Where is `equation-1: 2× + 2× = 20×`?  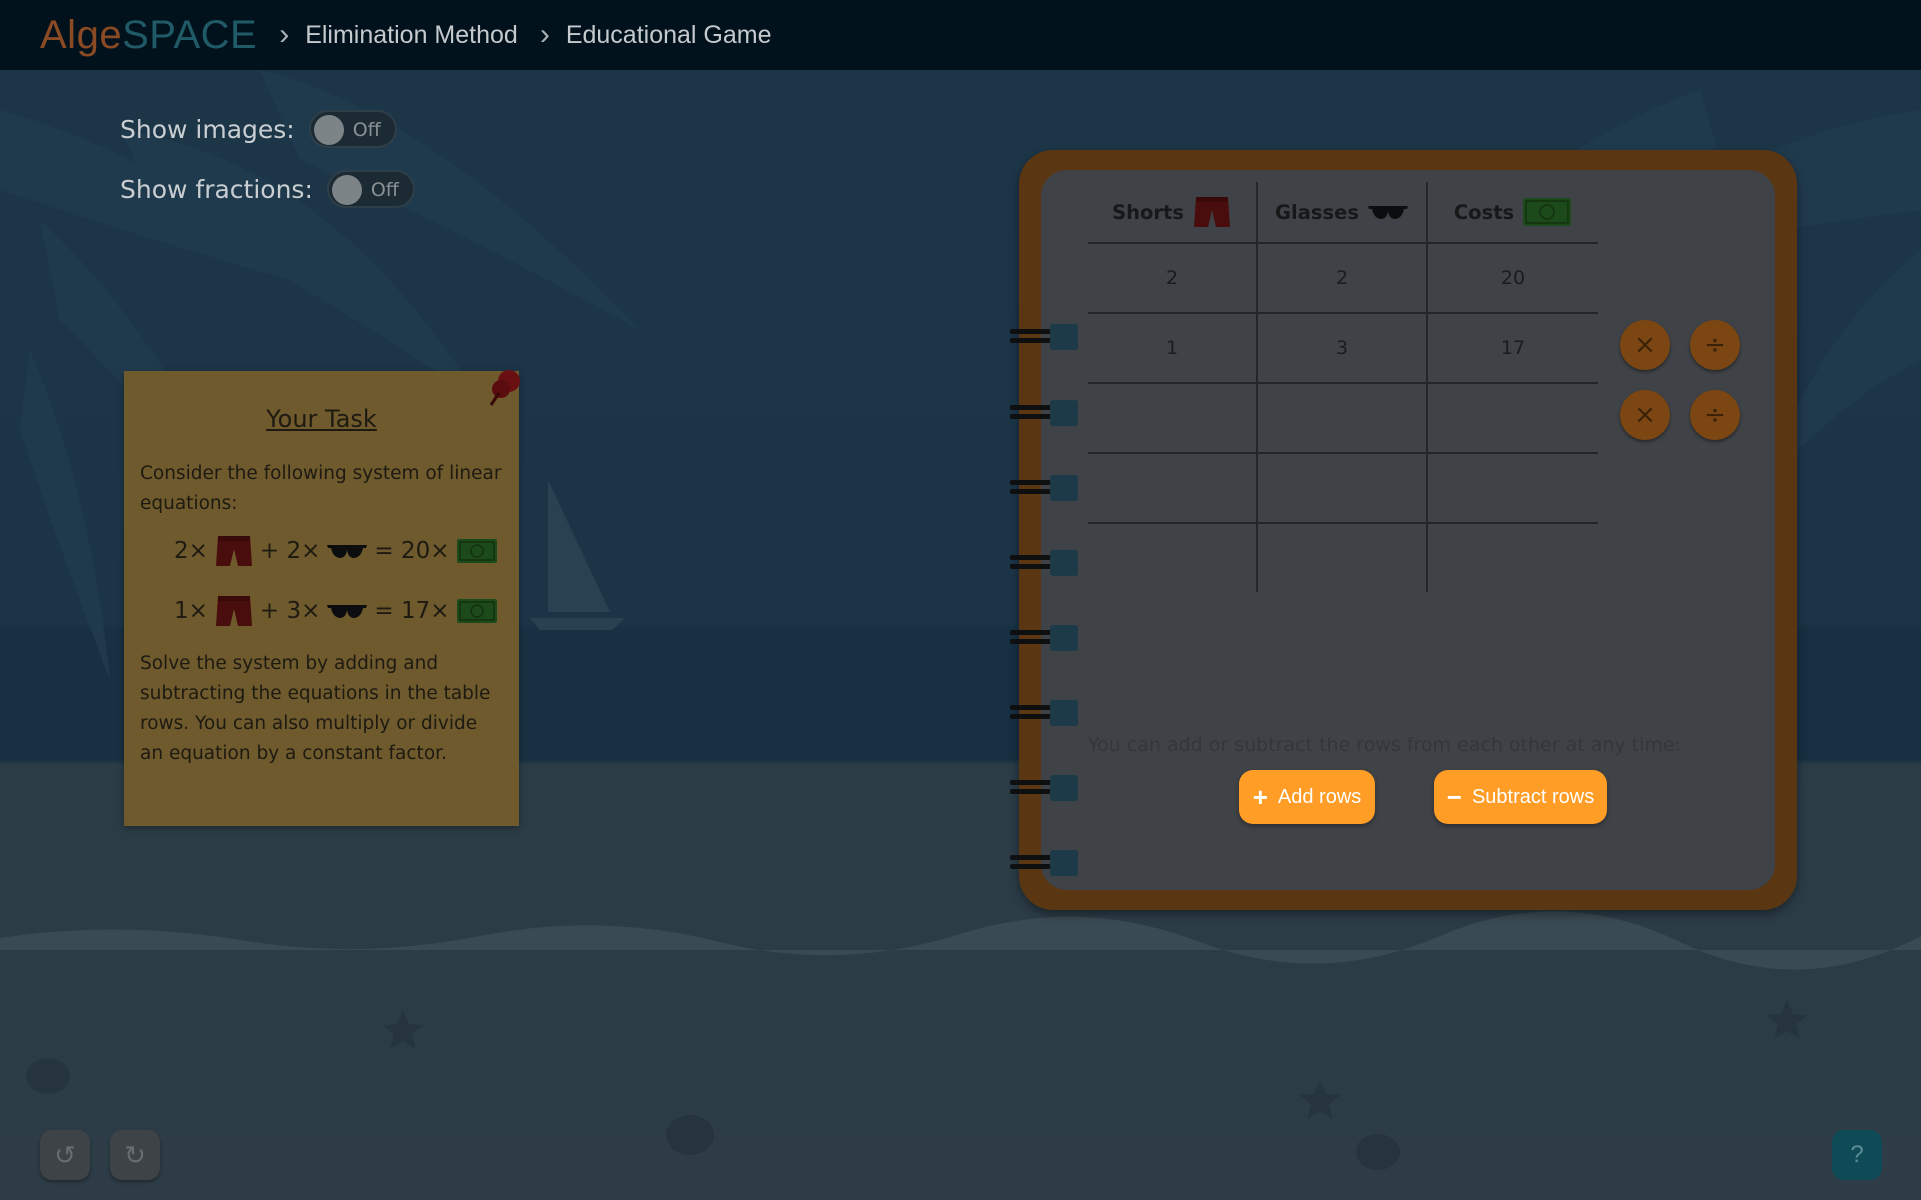 equation-1: 2× + 2× = 20× is located at coordinates (346, 551).